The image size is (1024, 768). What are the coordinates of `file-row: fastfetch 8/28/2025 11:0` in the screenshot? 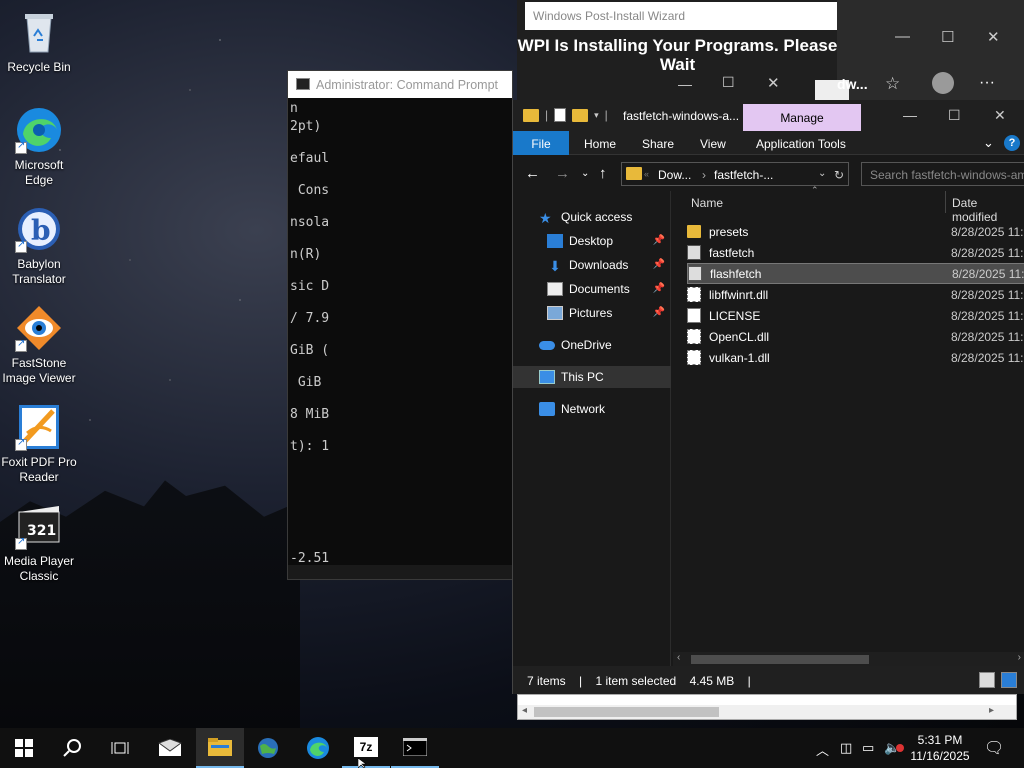 It's located at (855, 252).